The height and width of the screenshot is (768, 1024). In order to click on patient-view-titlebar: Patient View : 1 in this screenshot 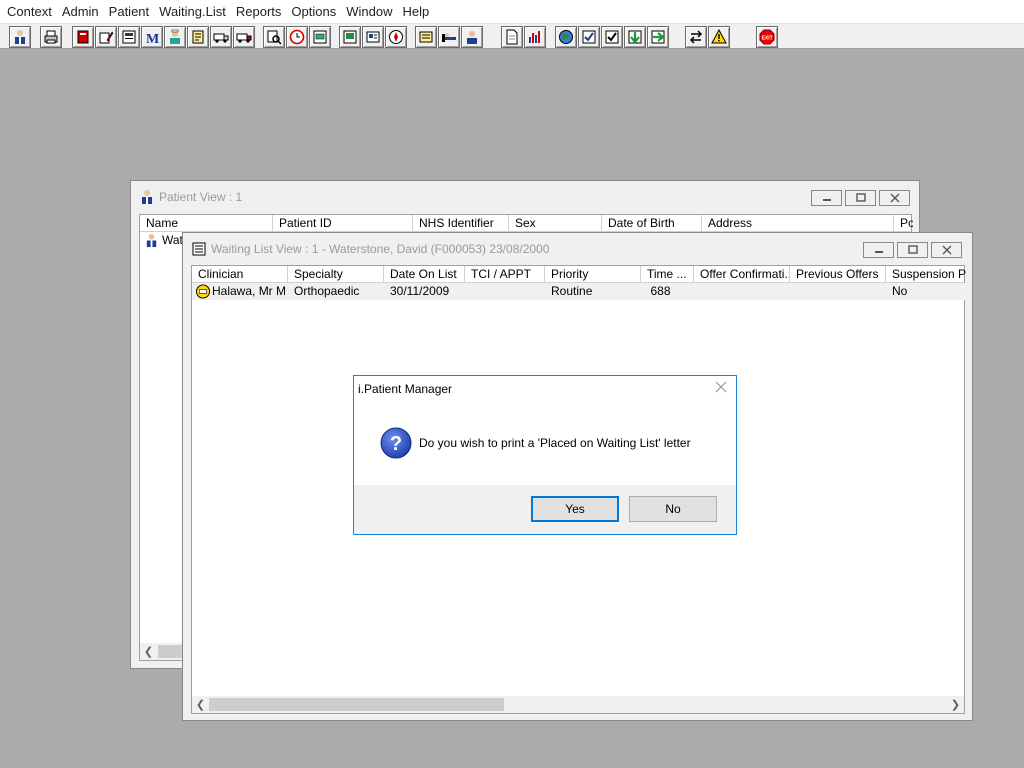, I will do `click(525, 197)`.